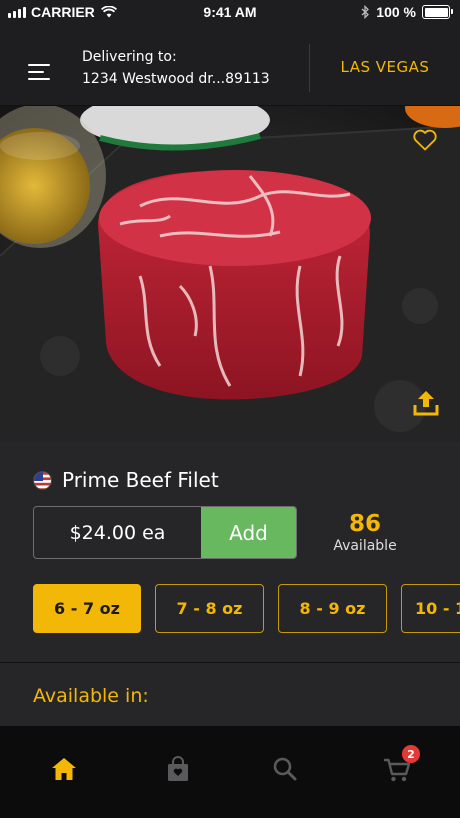 This screenshot has width=460, height=818. What do you see at coordinates (248, 532) in the screenshot?
I see `add-button: Add` at bounding box center [248, 532].